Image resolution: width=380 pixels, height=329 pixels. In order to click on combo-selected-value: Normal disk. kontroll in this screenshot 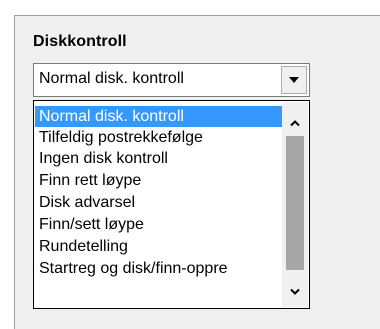, I will do `click(111, 78)`.